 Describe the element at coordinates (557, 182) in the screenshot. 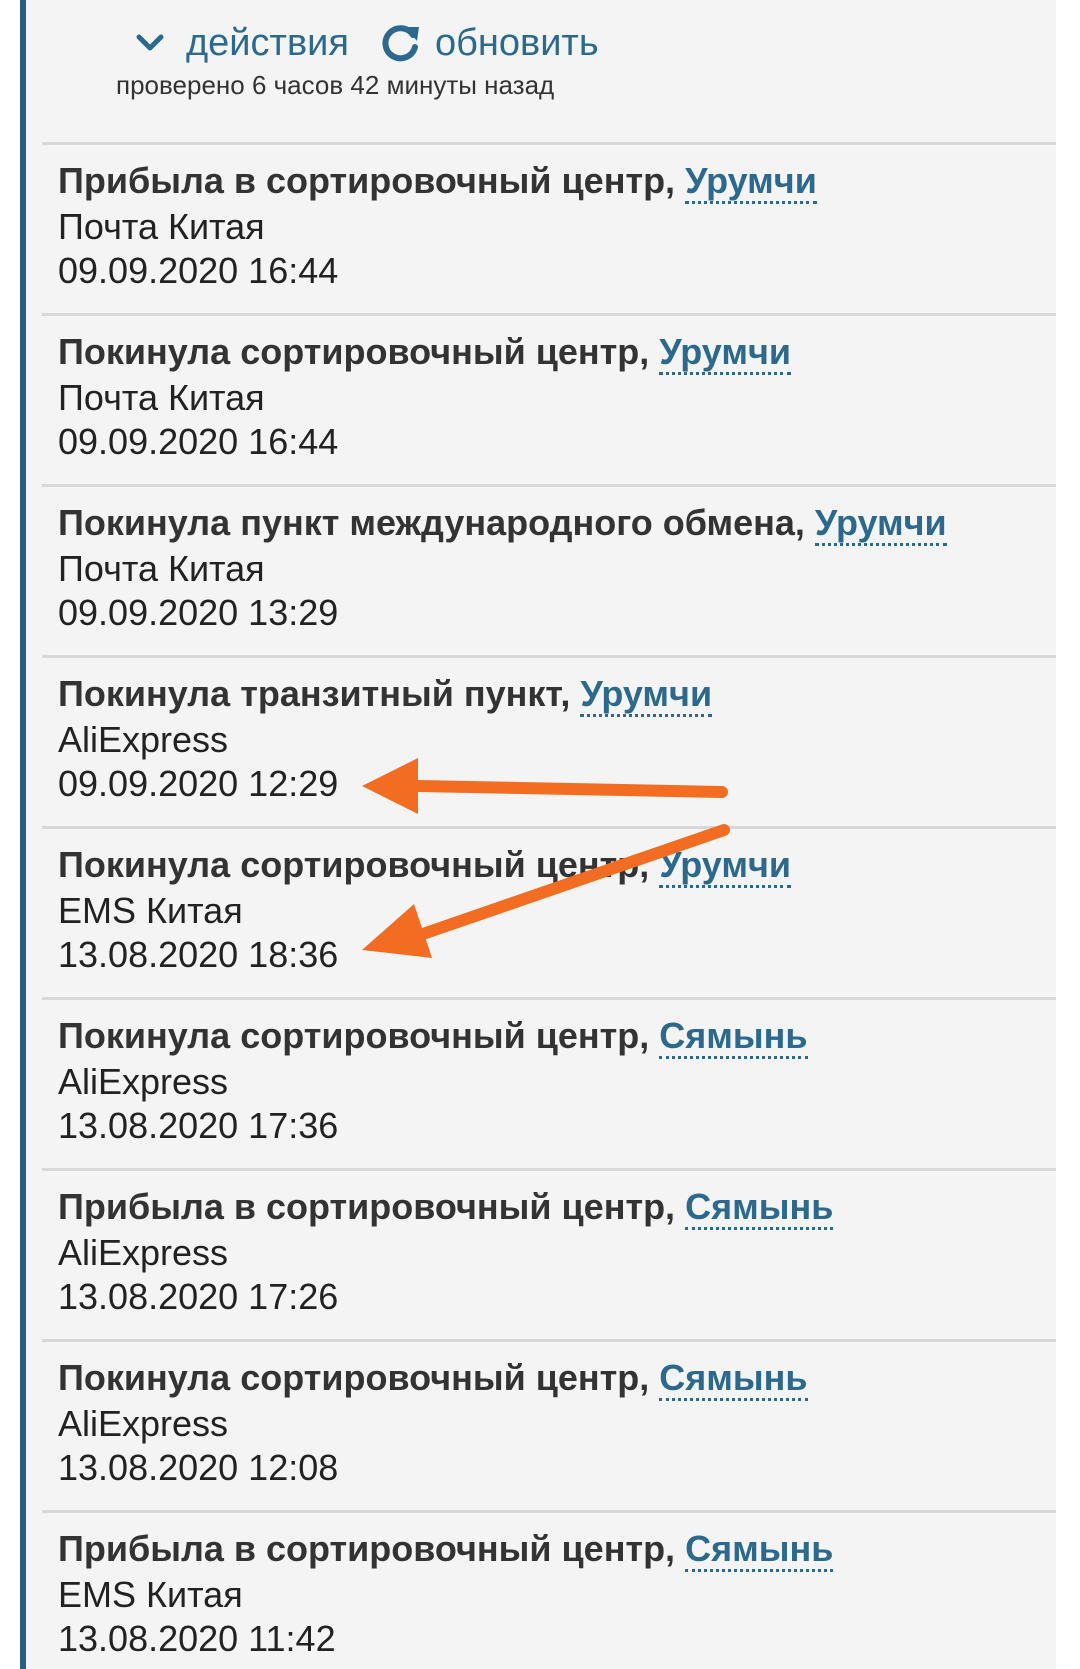

I see `event-title: Прибыла в сортировочный центр, Урумчи` at that location.